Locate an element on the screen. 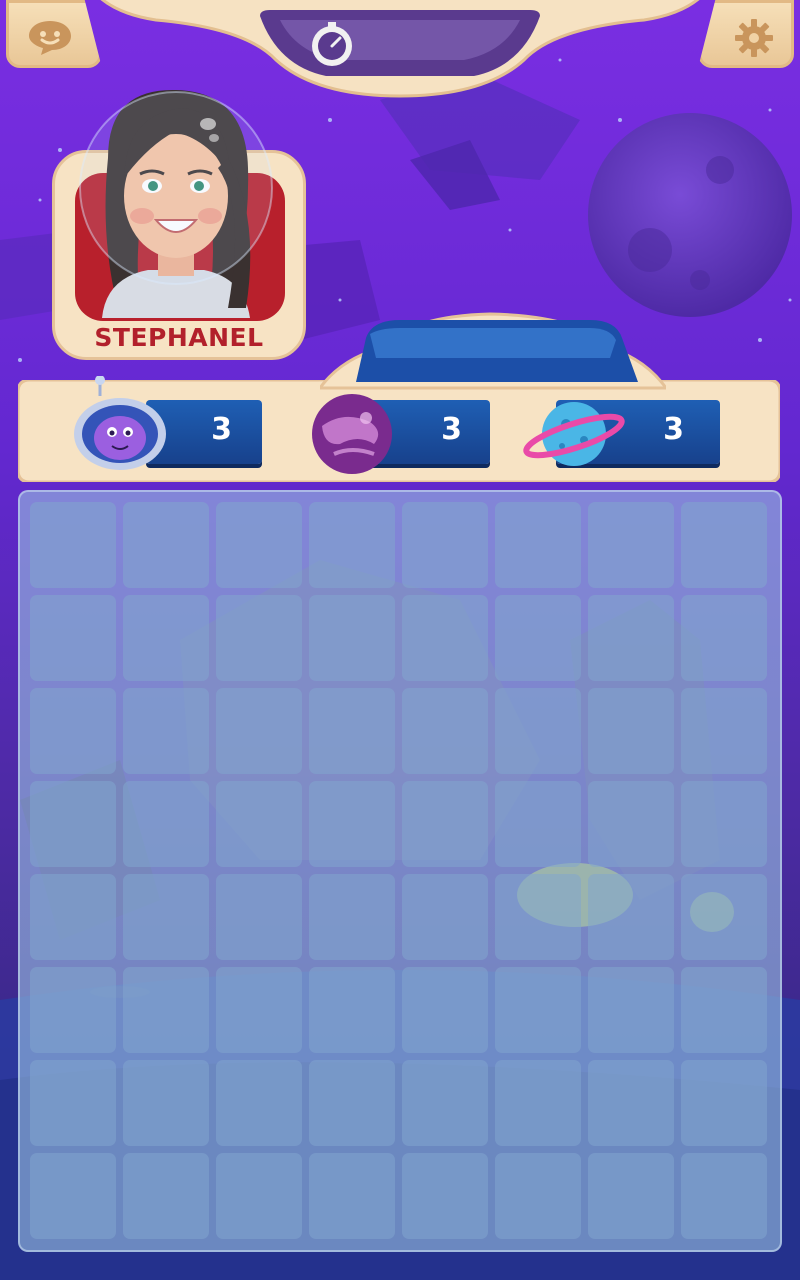 The image size is (800, 1280). player-name: STEPHANEL is located at coordinates (179, 337).